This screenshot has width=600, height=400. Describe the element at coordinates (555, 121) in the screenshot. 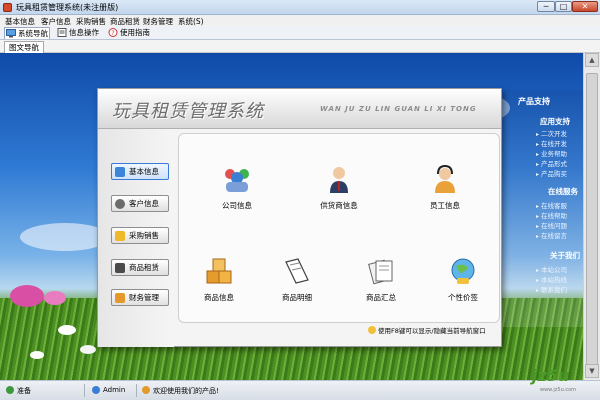

I see `app-support-title: 应用支持` at that location.